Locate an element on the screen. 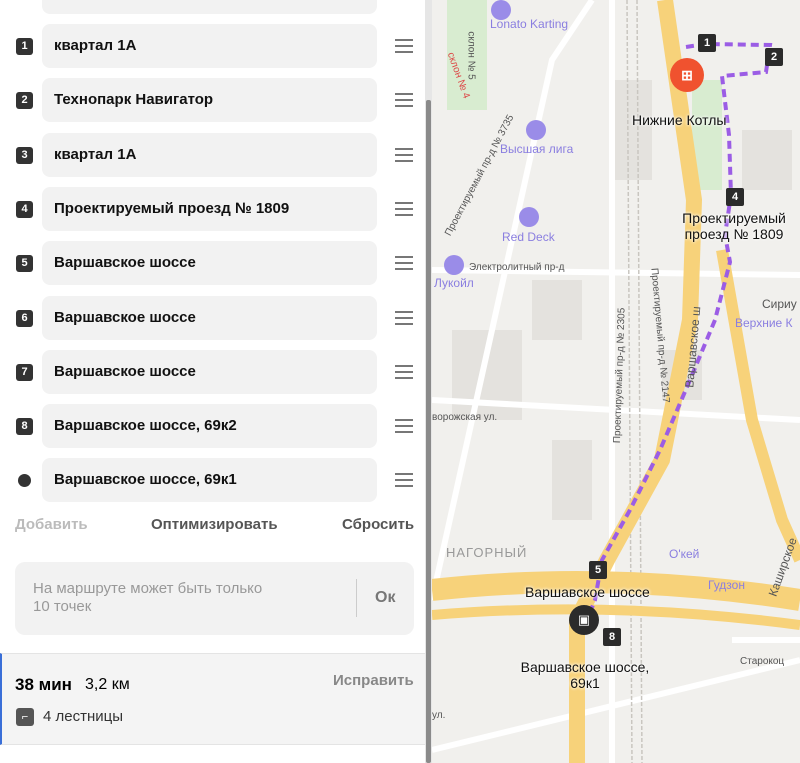  street-label: Электролитный пр-д is located at coordinates (517, 267).